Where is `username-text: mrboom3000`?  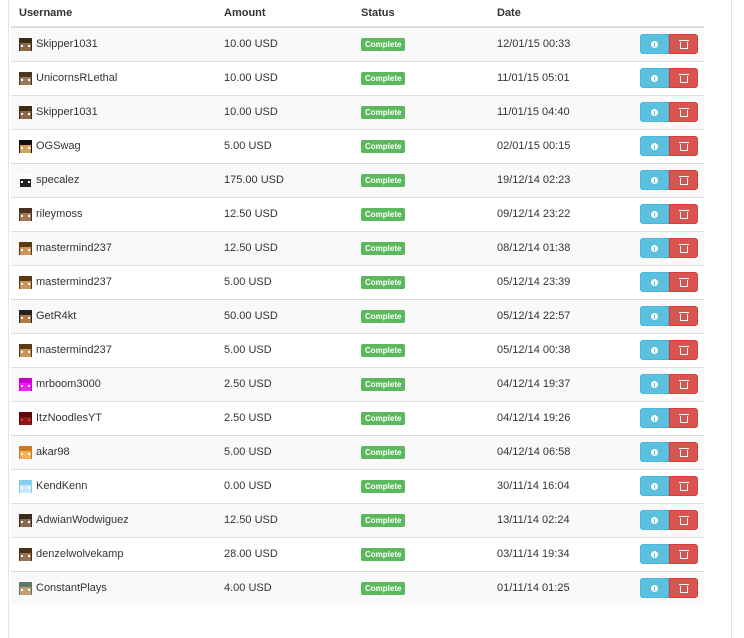
username-text: mrboom3000 is located at coordinates (68, 384).